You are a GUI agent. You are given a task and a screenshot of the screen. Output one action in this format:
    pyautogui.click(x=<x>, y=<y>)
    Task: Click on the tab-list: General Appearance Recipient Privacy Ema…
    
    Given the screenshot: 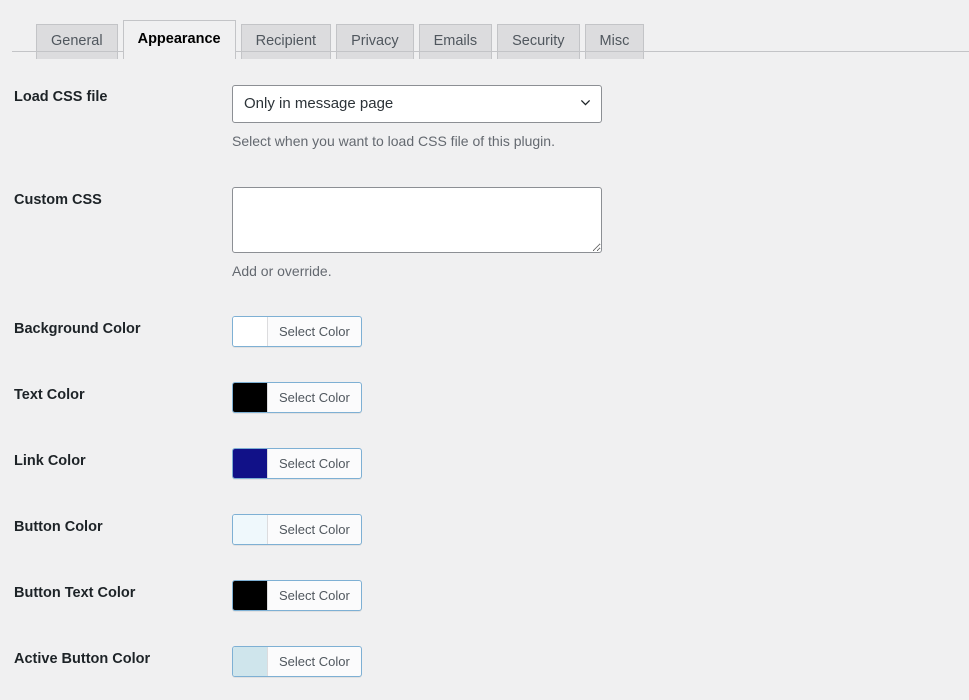 What is the action you would take?
    pyautogui.click(x=502, y=29)
    